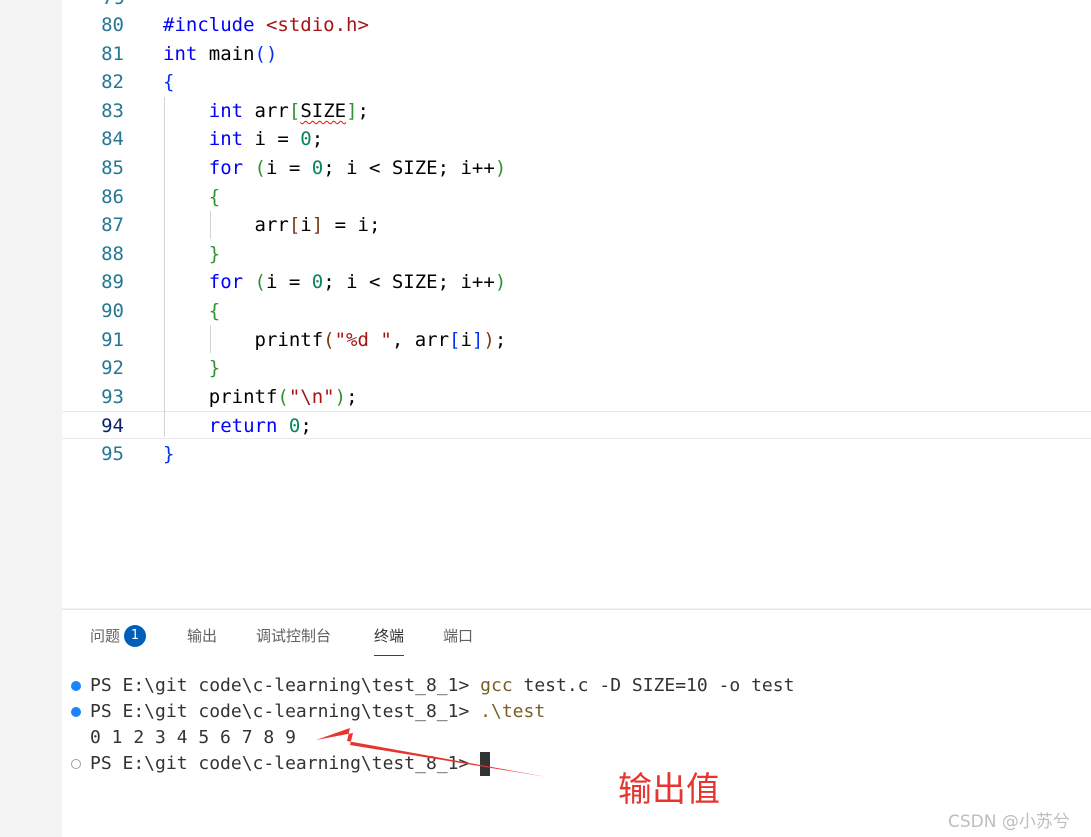  I want to click on annotation-arrow, so click(431, 752).